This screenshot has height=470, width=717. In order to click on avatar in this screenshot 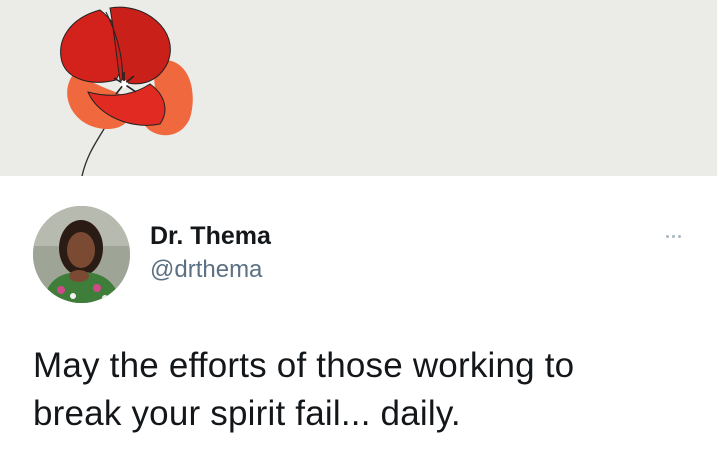, I will do `click(81, 254)`.